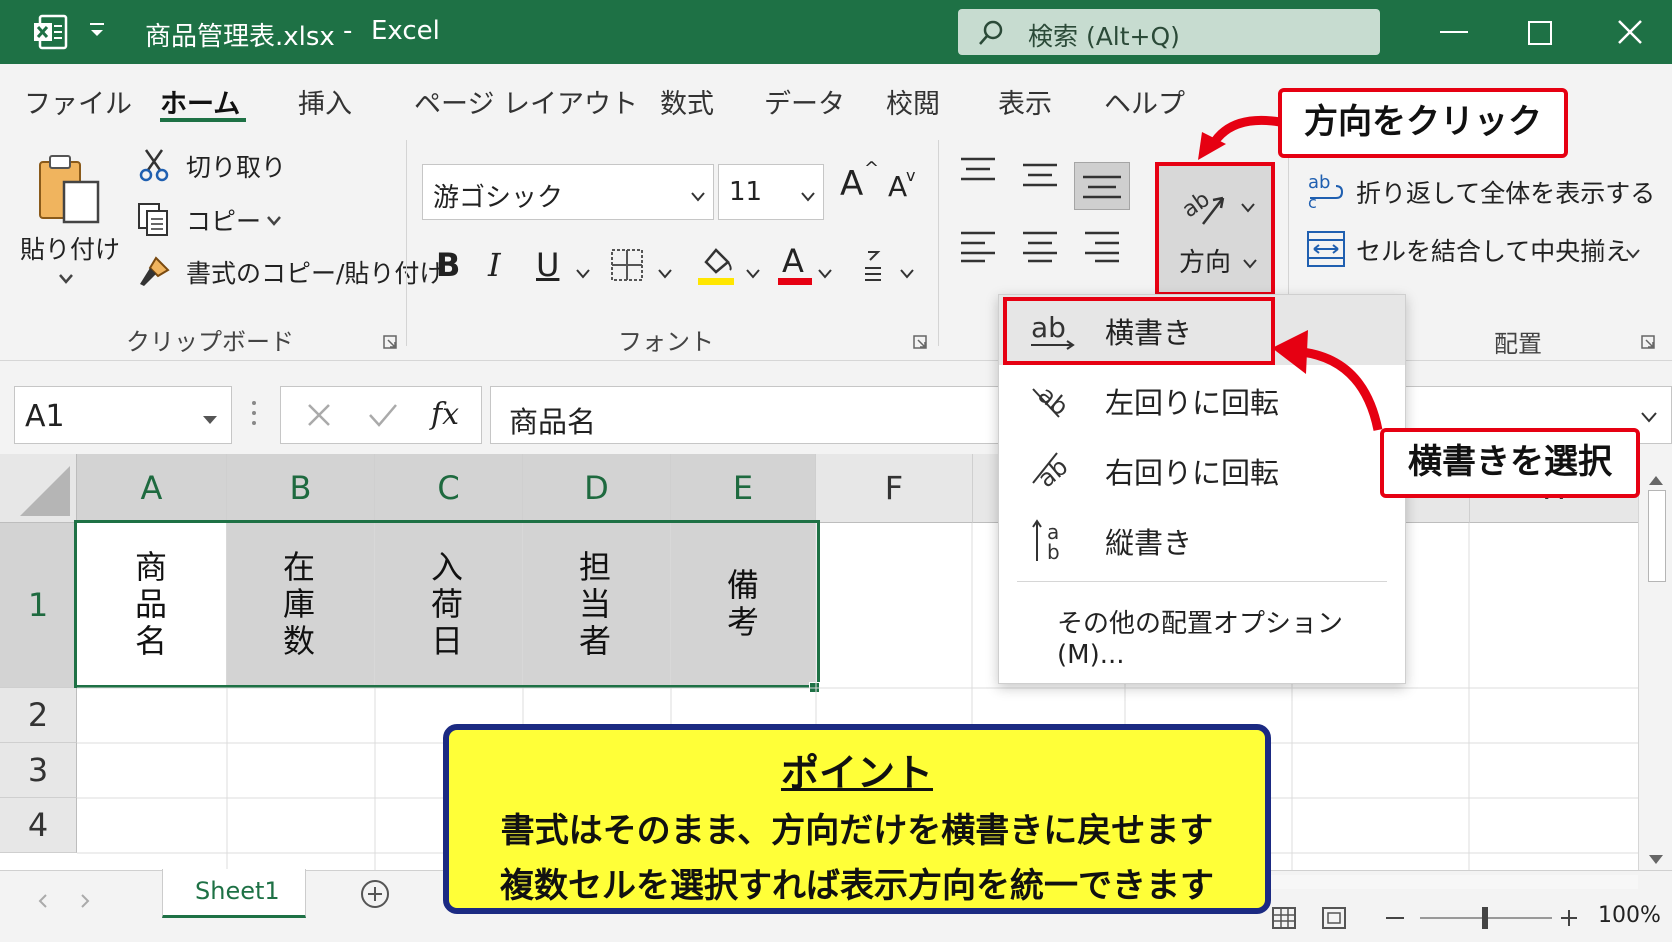 Image resolution: width=1672 pixels, height=942 pixels. Describe the element at coordinates (223, 220) in the screenshot. I see `copy-label: コピー` at that location.